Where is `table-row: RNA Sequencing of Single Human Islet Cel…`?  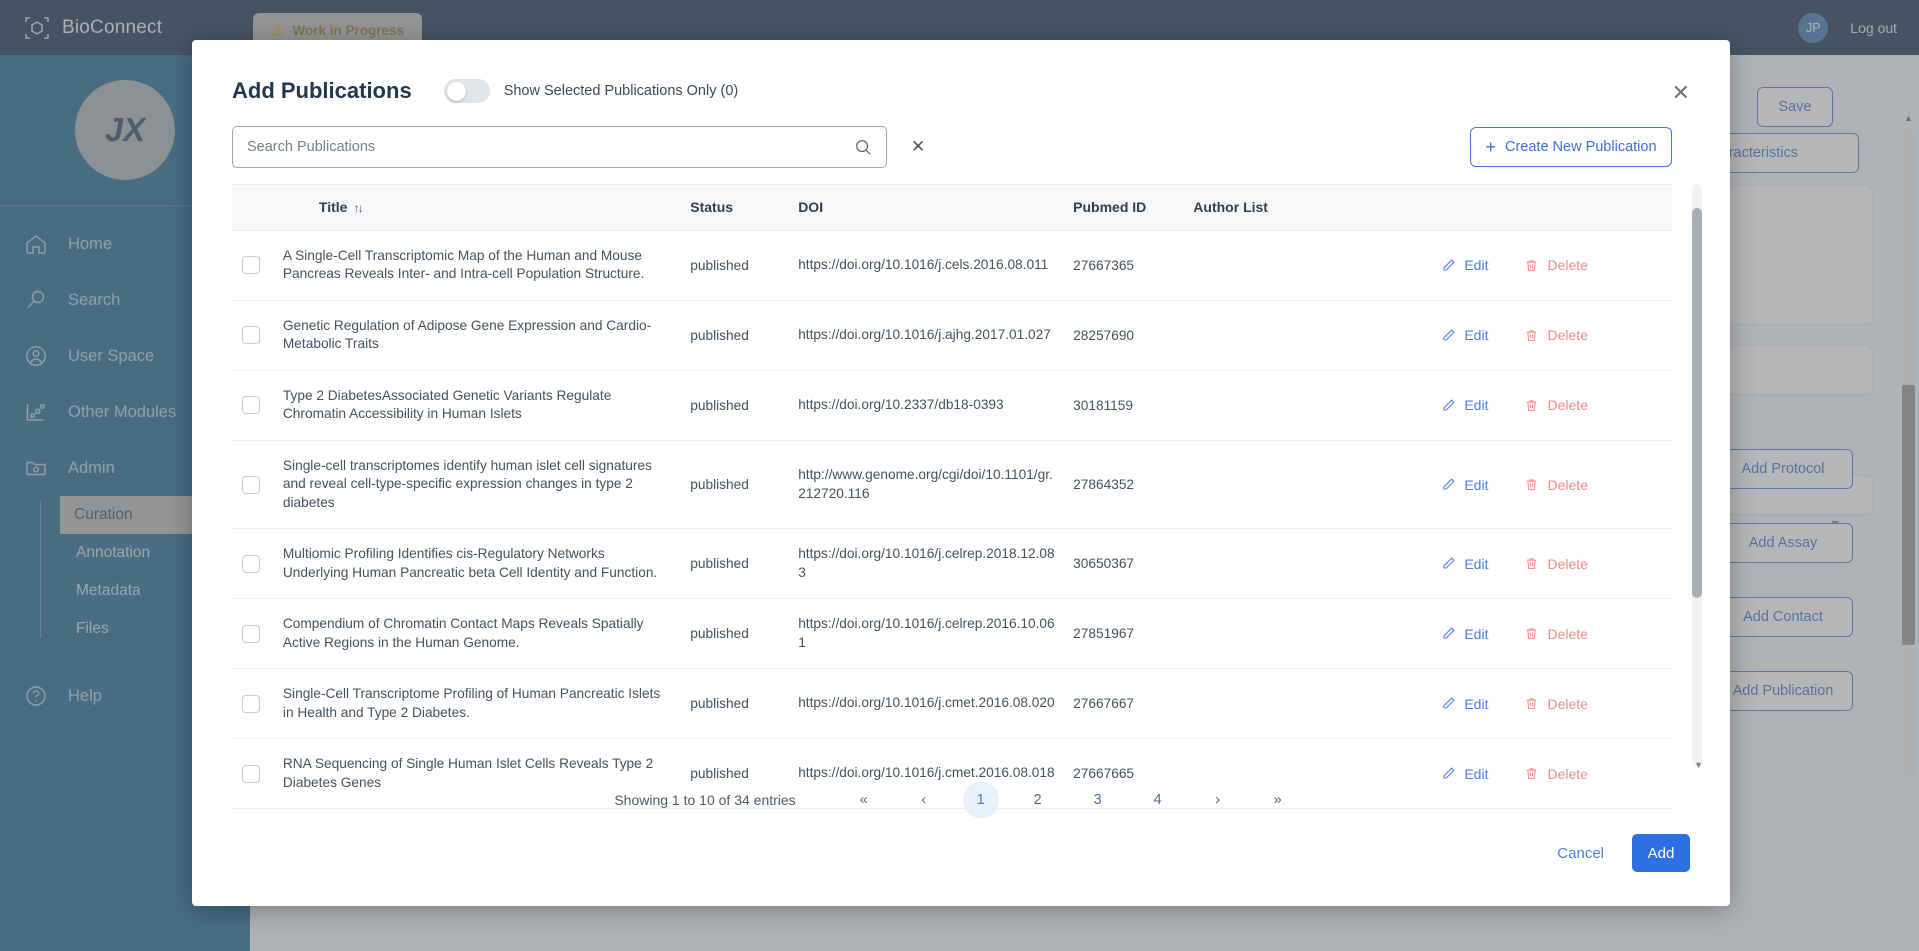
table-row: RNA Sequencing of Single Human Islet Cel… is located at coordinates (952, 774).